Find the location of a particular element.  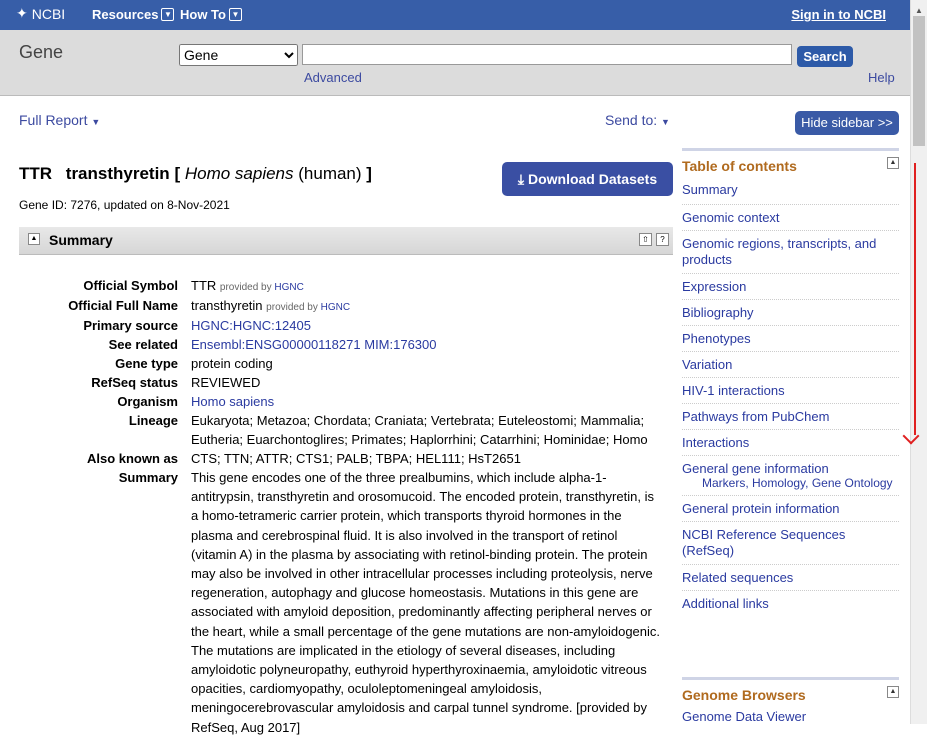

ncbi-logo: ✦ NCBI is located at coordinates (40, 13).